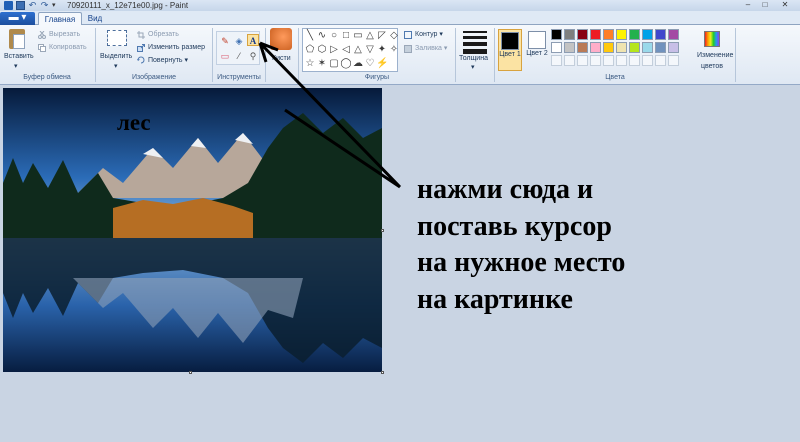 This screenshot has width=800, height=442. I want to click on tools-panel: ✎ ◈ A ▭ ⁄ ⚲, so click(238, 48).